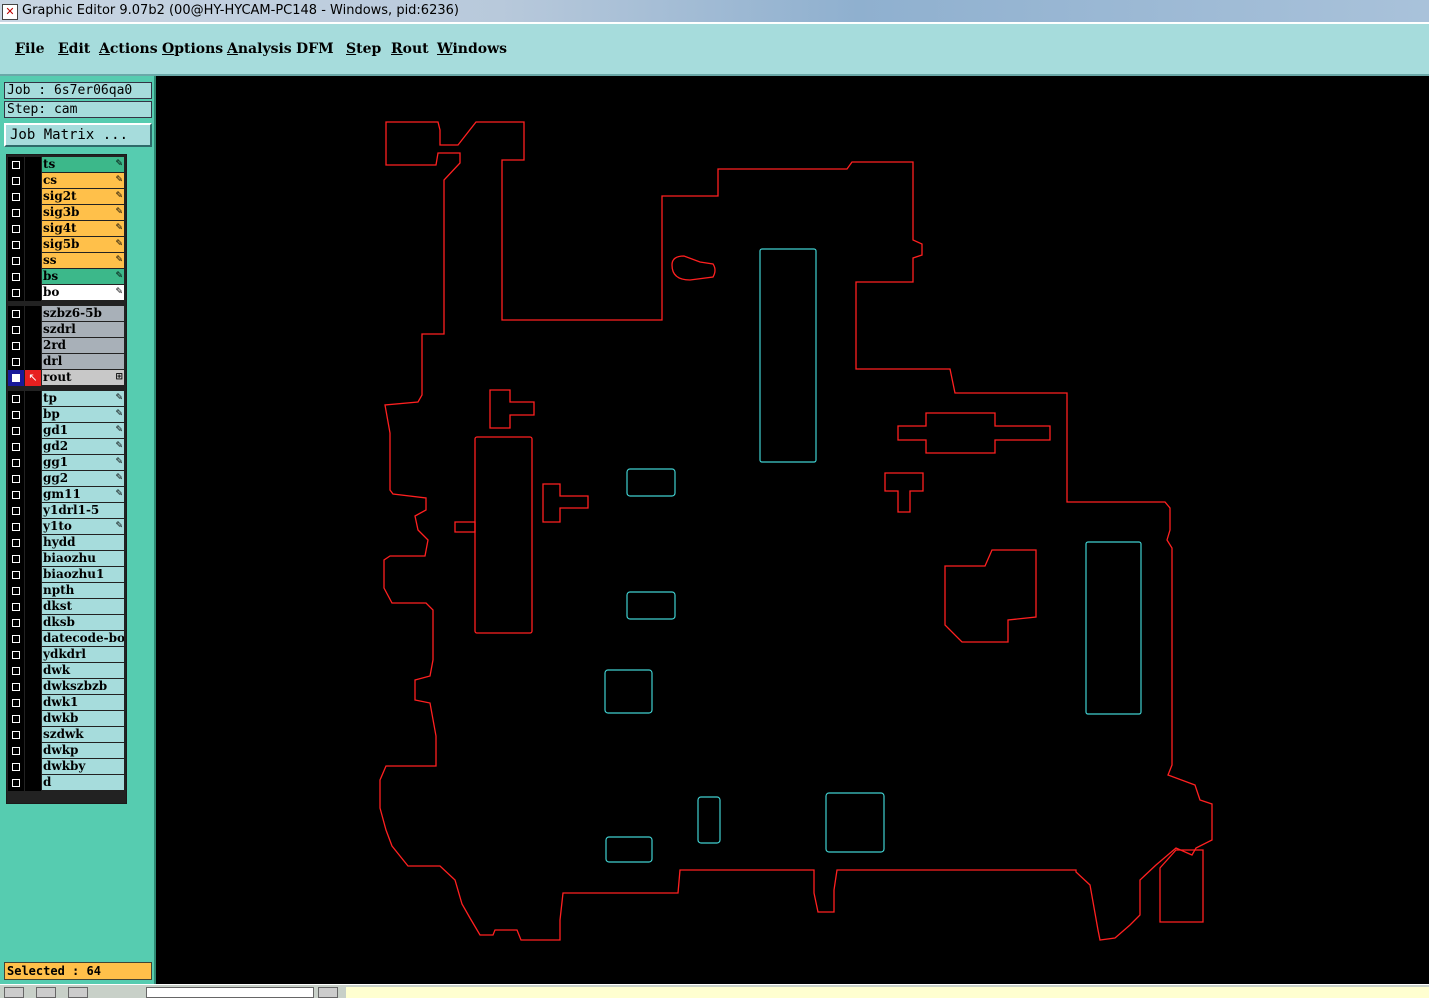  I want to click on layer-row-szdrl: szdrl, so click(66, 330).